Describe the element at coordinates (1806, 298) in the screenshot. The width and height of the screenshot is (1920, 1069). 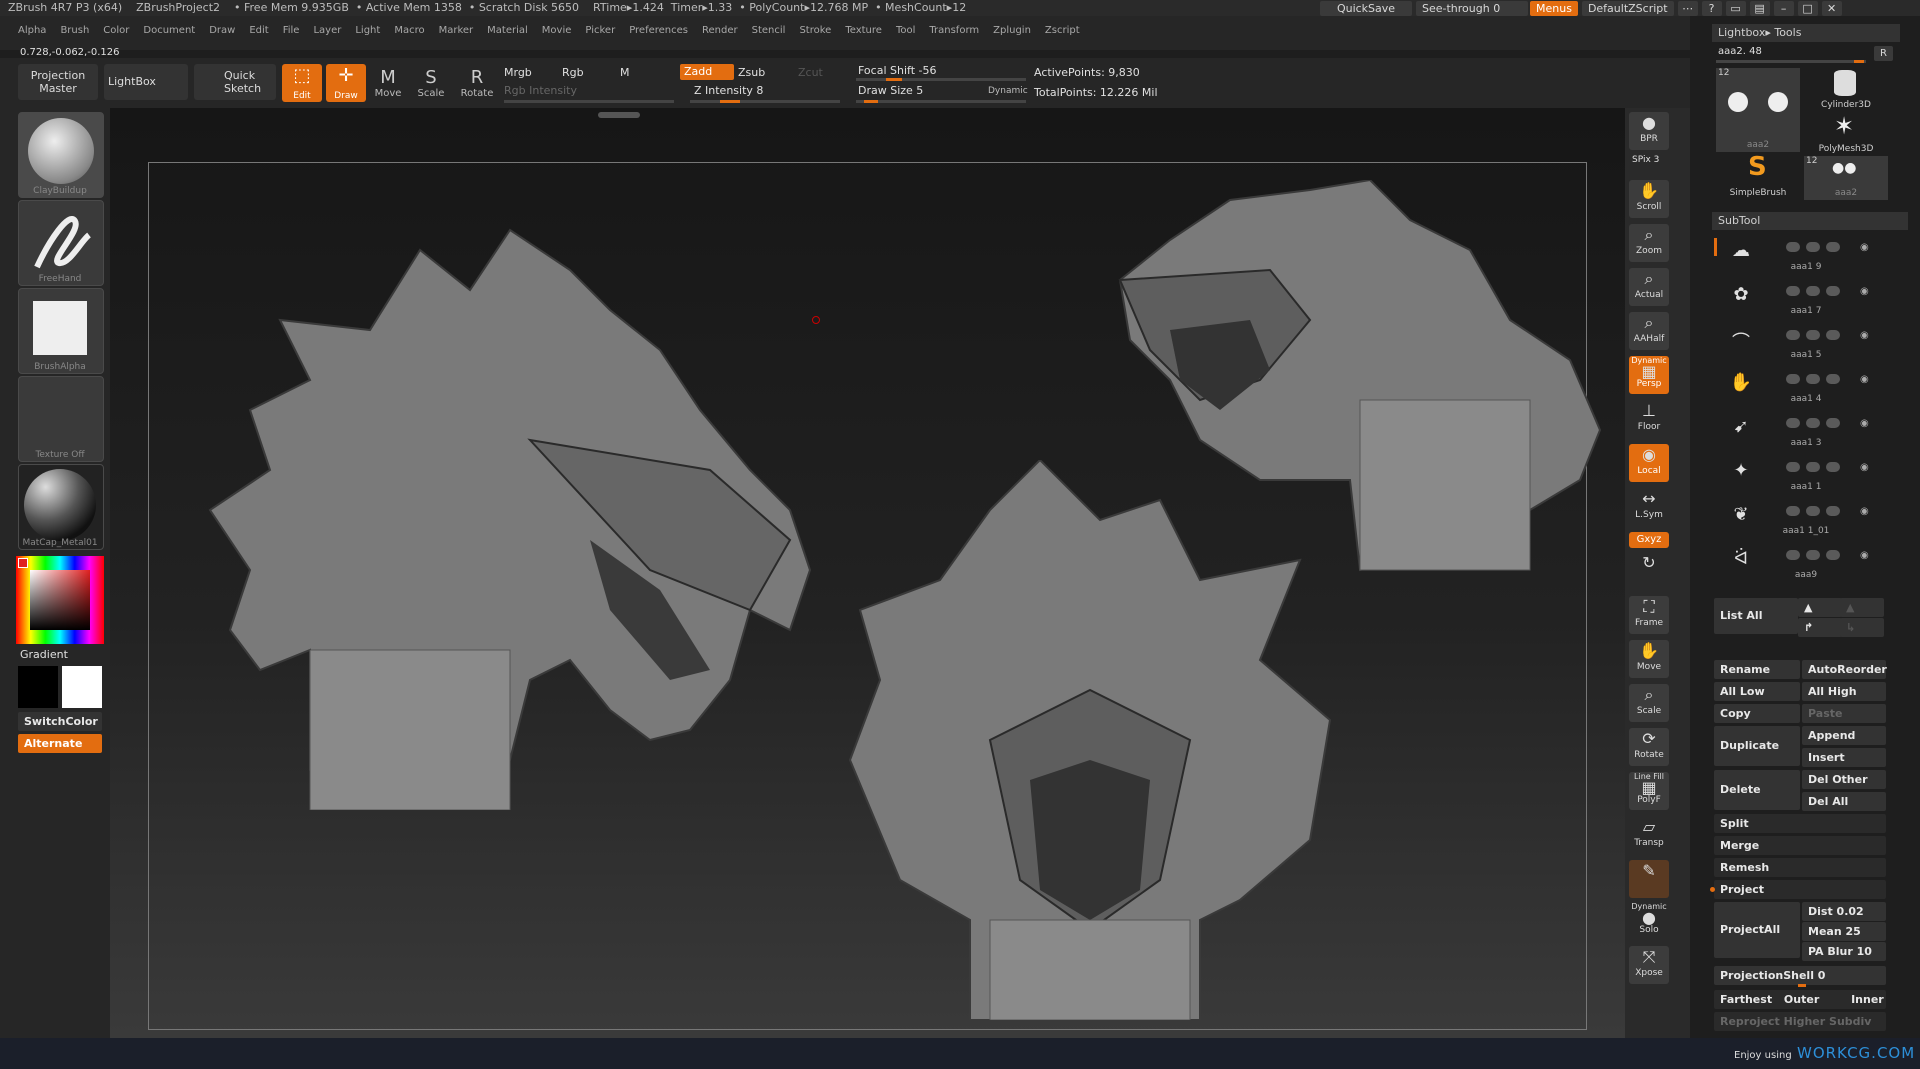
I see `subtool-item: ✿ ◉ aaa1 7` at that location.